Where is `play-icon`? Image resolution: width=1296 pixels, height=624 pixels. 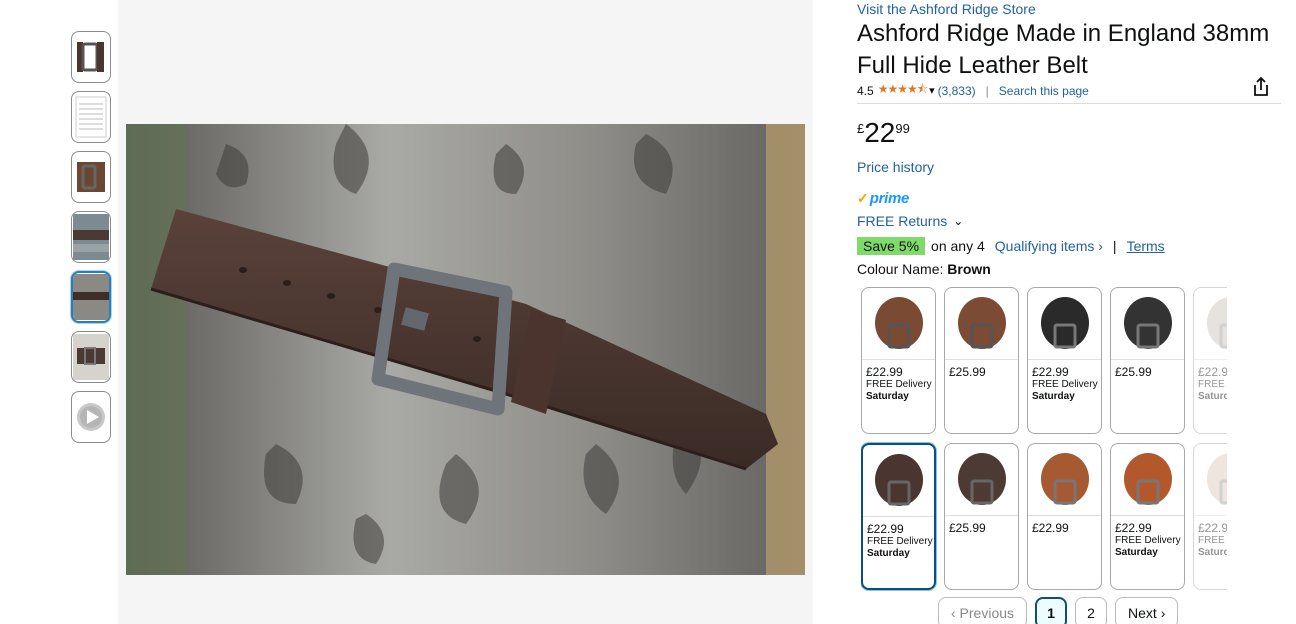 play-icon is located at coordinates (91, 417).